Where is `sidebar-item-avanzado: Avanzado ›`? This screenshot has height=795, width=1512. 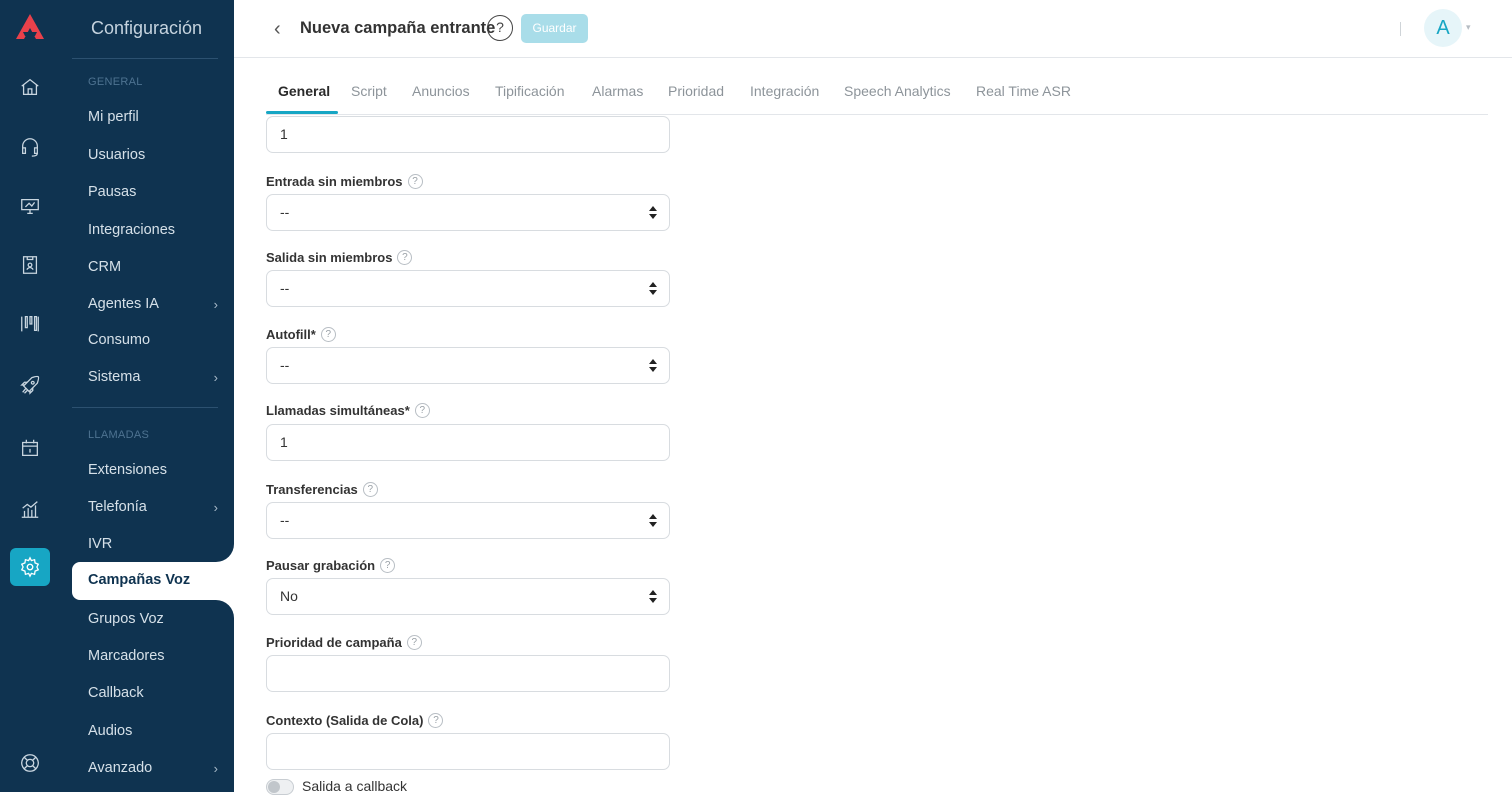
sidebar-item-avanzado: Avanzado › is located at coordinates (153, 768).